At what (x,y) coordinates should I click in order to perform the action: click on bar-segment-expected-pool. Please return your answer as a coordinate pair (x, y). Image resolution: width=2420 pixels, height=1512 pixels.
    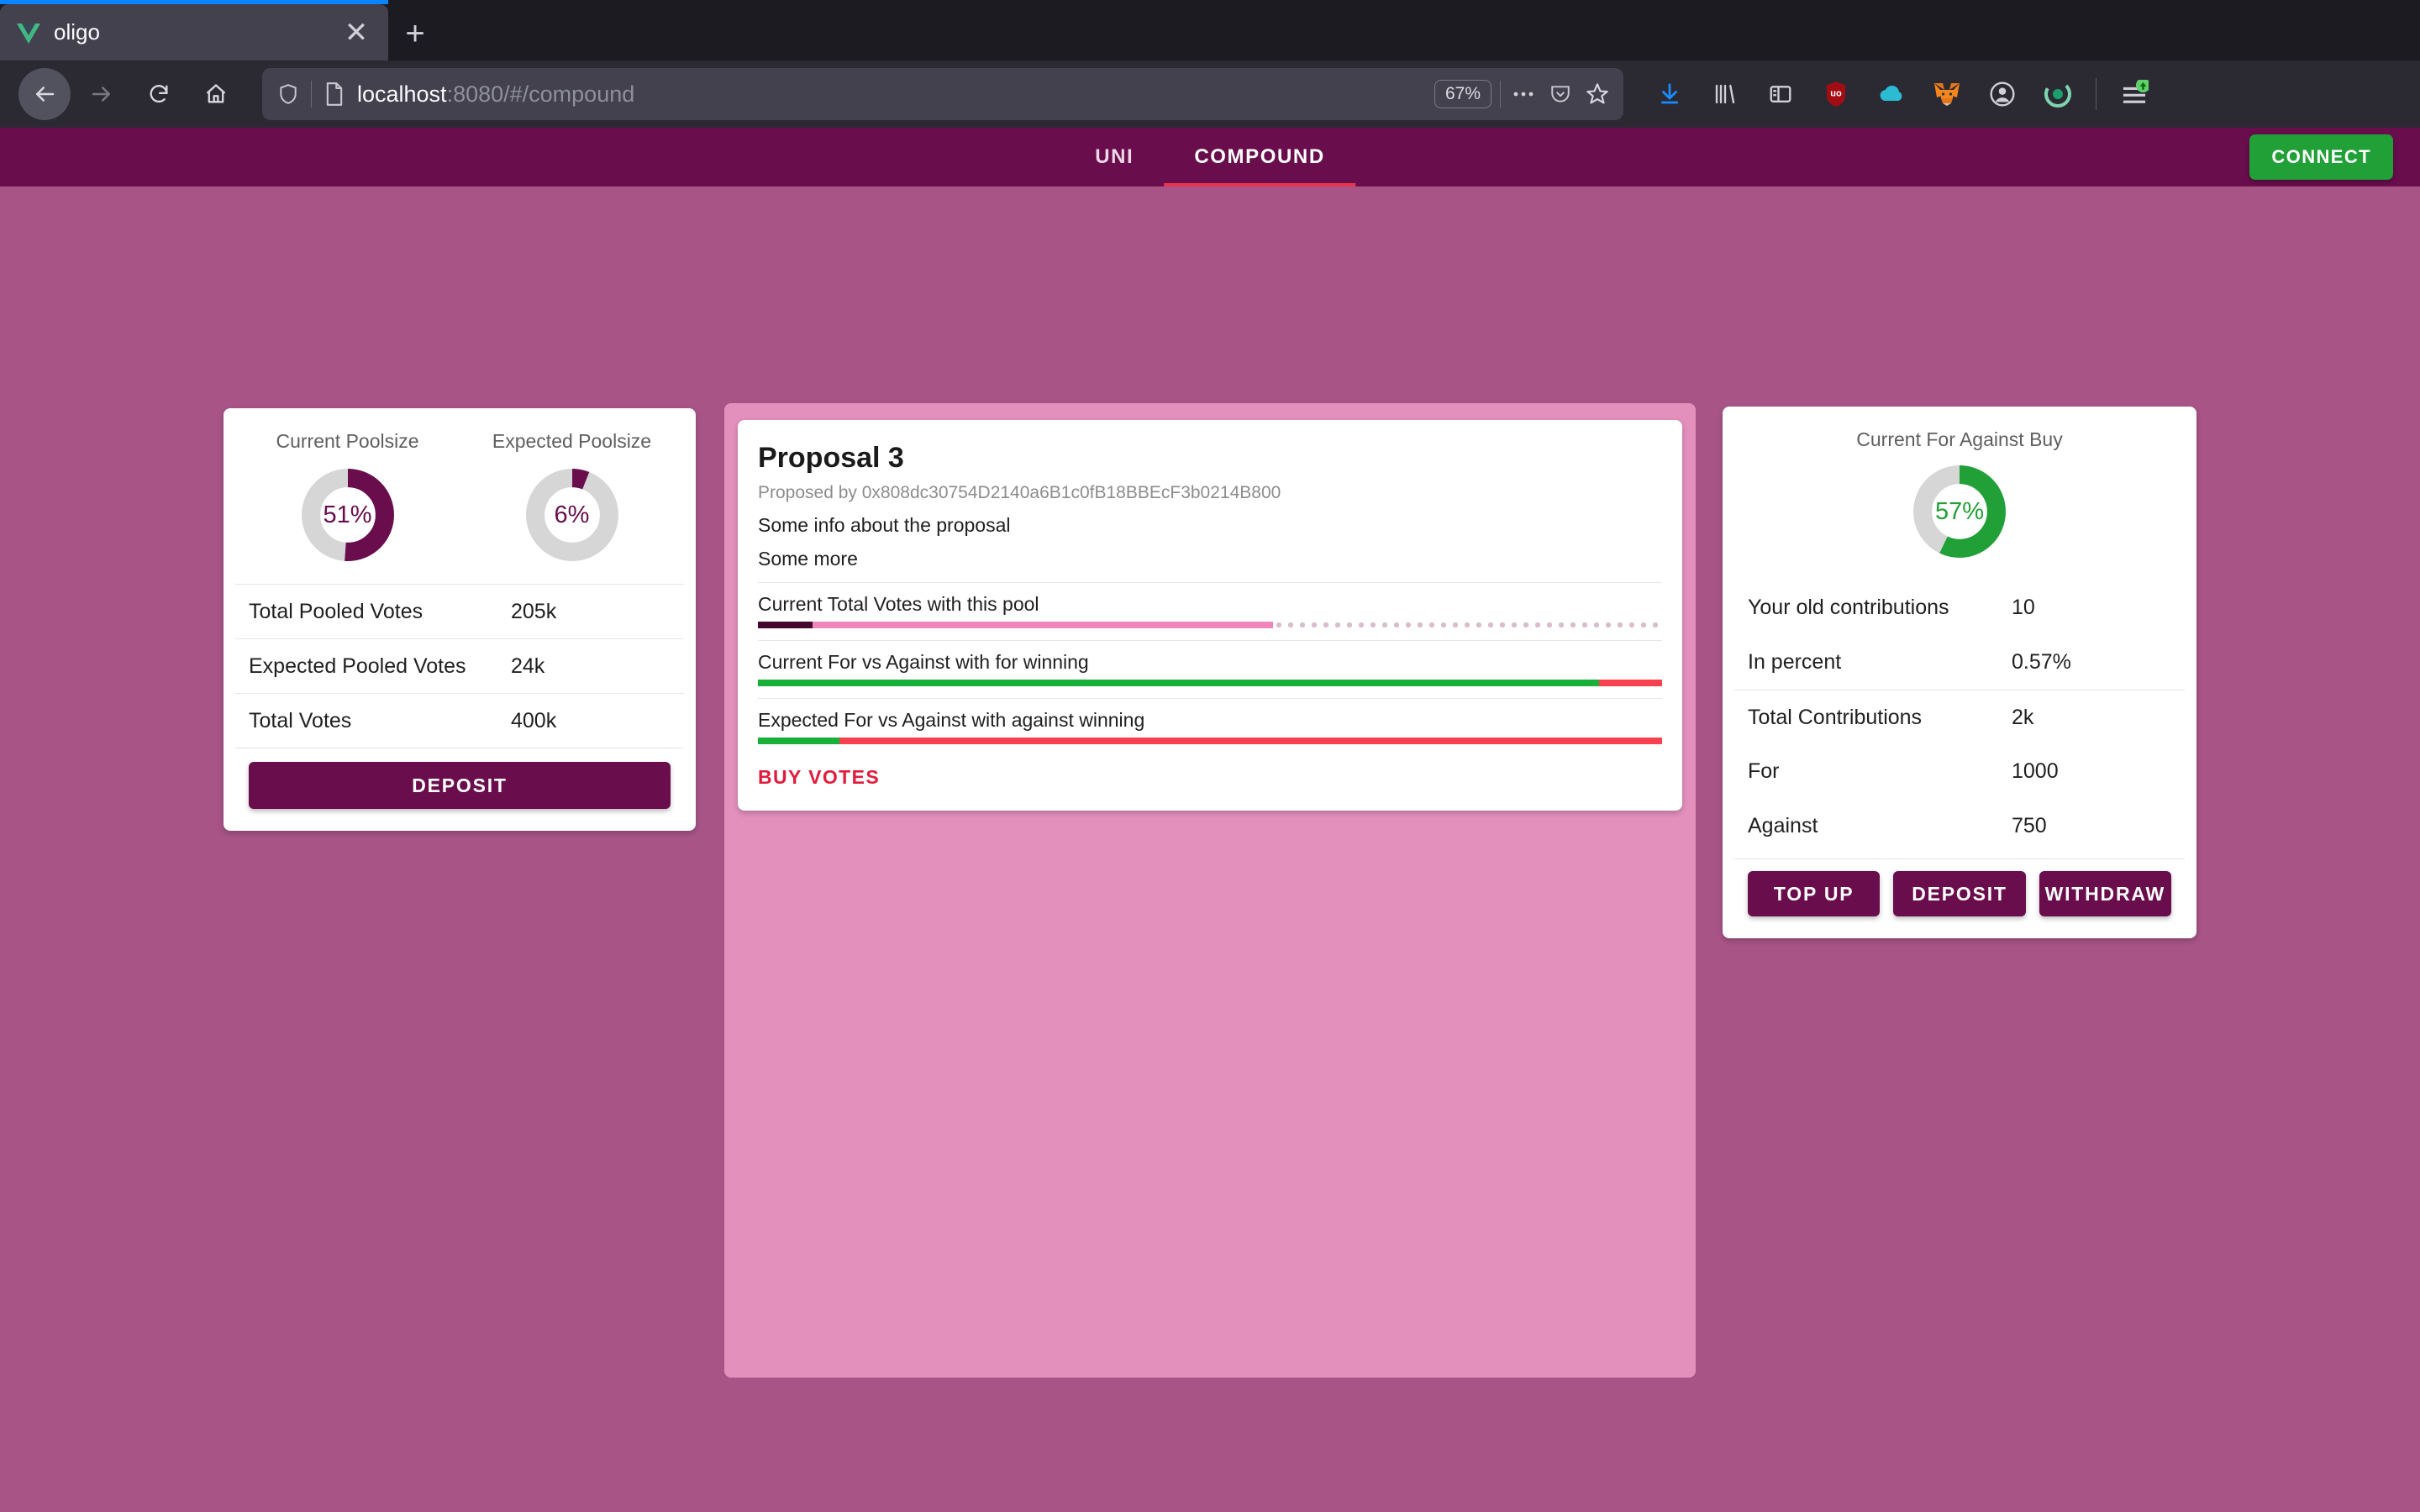
    Looking at the image, I should click on (785, 625).